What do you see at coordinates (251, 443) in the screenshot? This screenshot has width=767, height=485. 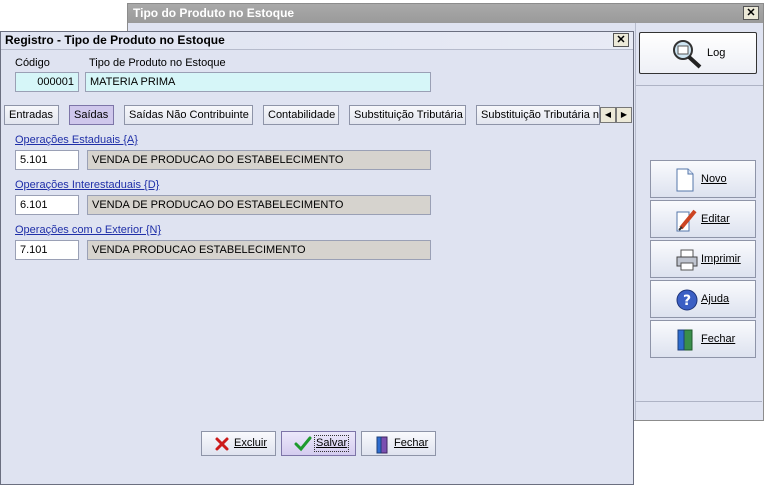 I see `excluir-label: Excluir` at bounding box center [251, 443].